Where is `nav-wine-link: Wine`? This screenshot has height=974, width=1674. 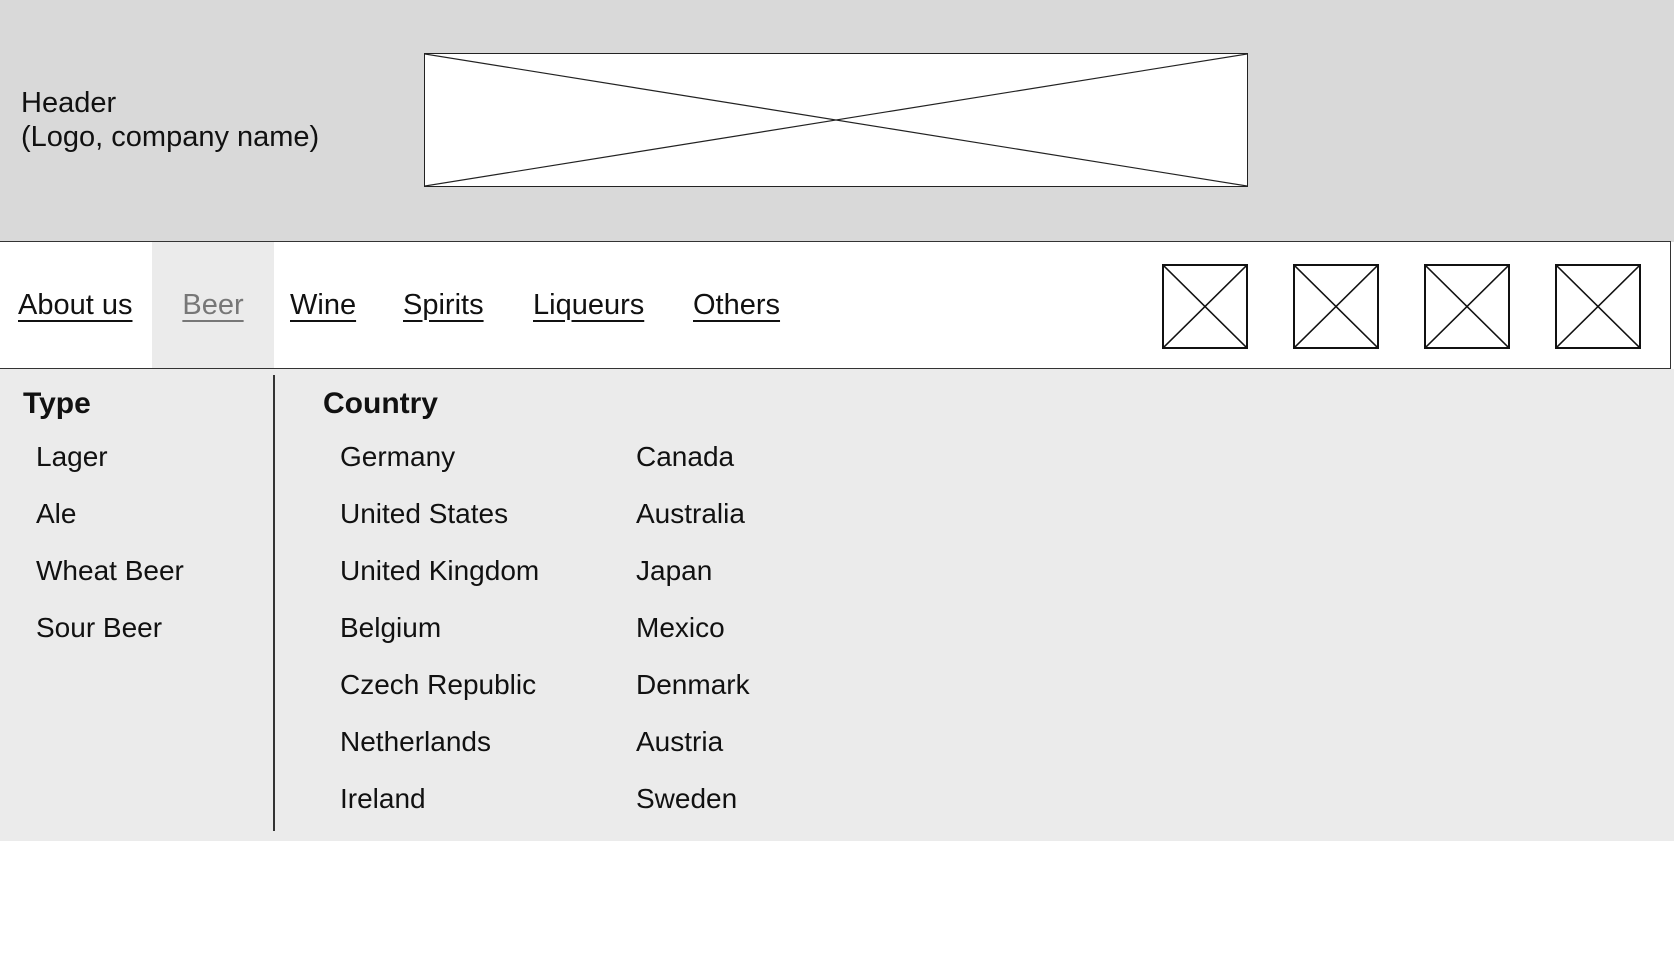
nav-wine-link: Wine is located at coordinates (323, 305).